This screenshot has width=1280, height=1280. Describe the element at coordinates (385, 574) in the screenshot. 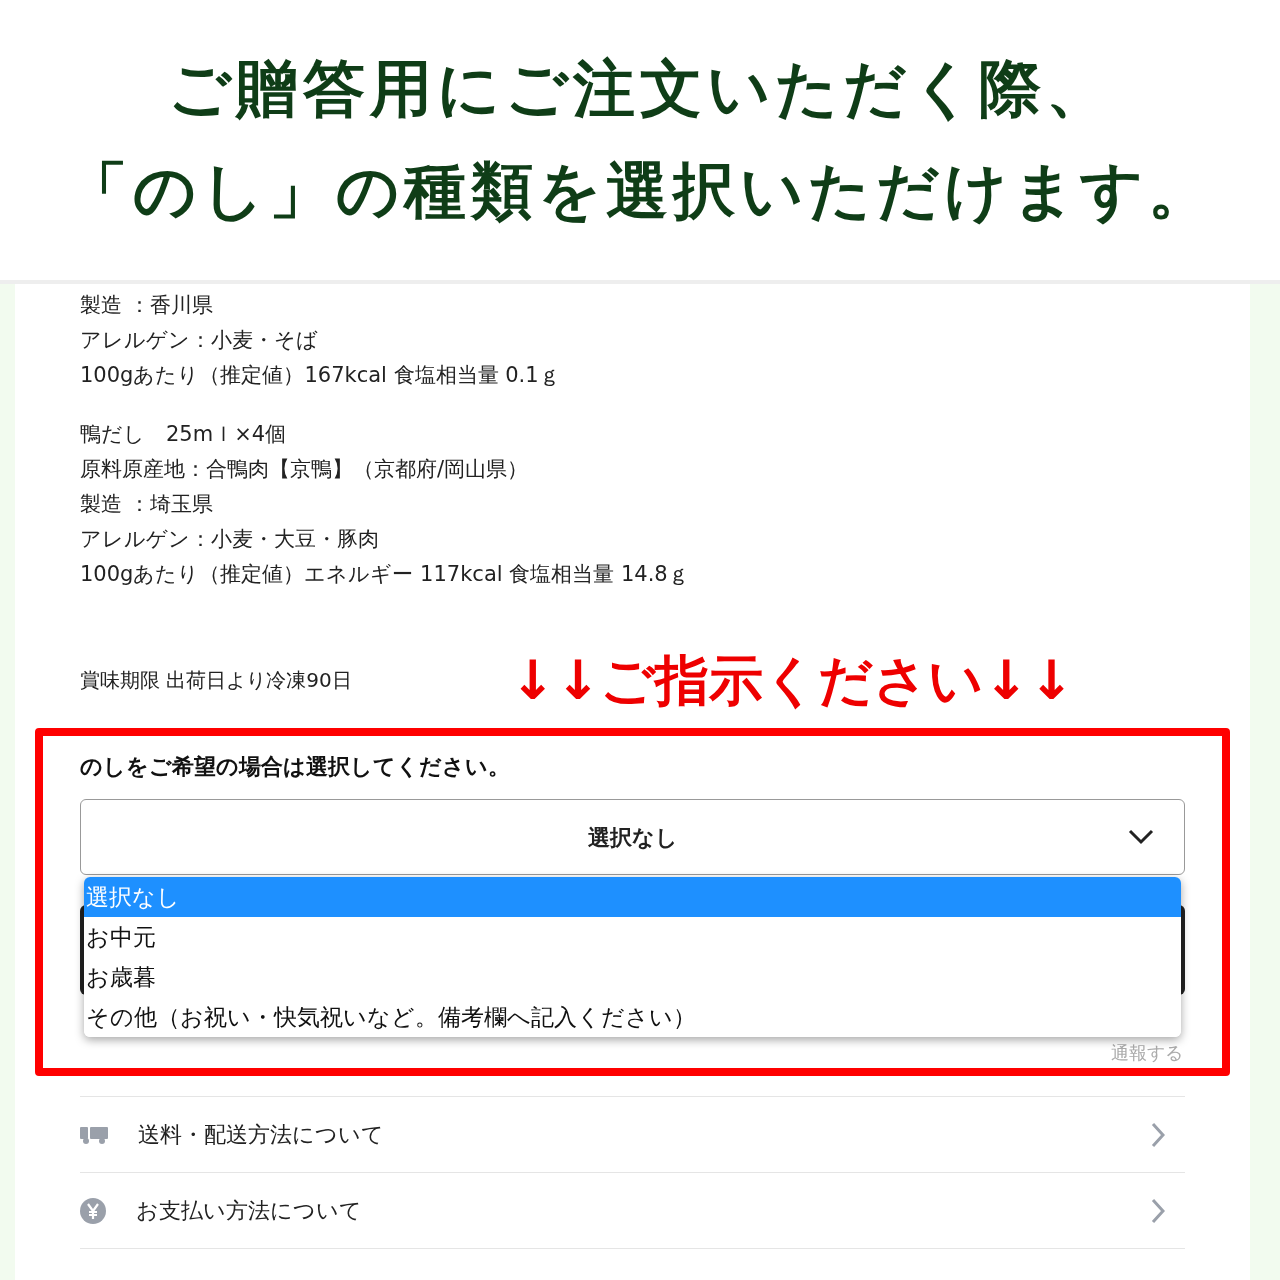

I see `spec-line: 100gあたり（推定値）エネルギー 117kcal 食塩相当量 14.8ｇ` at that location.